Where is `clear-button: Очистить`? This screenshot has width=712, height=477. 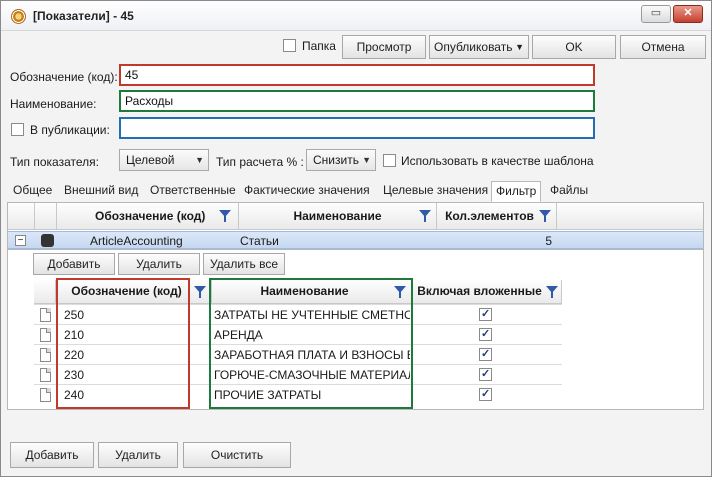 clear-button: Очистить is located at coordinates (237, 455).